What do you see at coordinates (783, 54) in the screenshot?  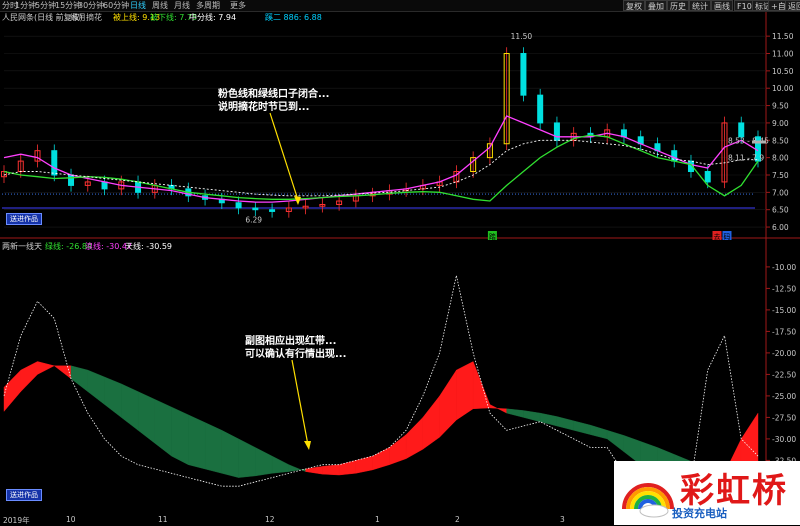 I see `main-axis-label-1: 11.00` at bounding box center [783, 54].